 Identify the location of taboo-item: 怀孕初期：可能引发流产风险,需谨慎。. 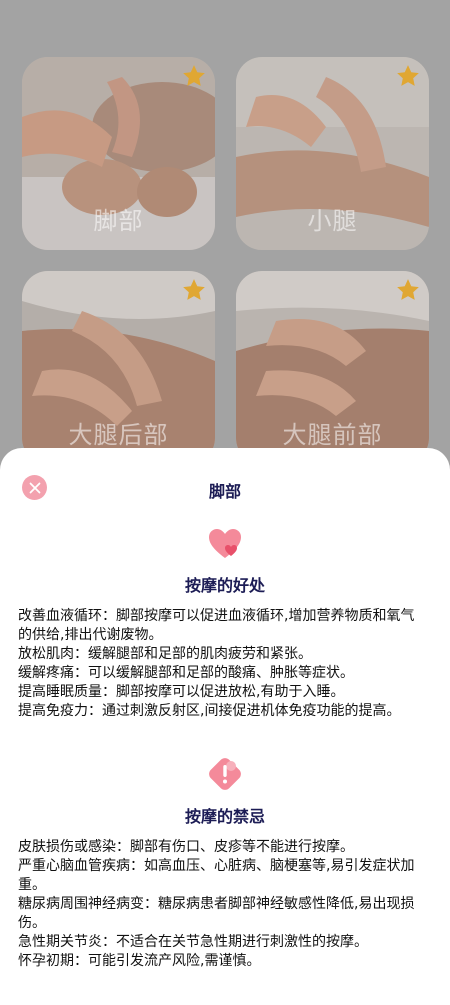
(139, 961).